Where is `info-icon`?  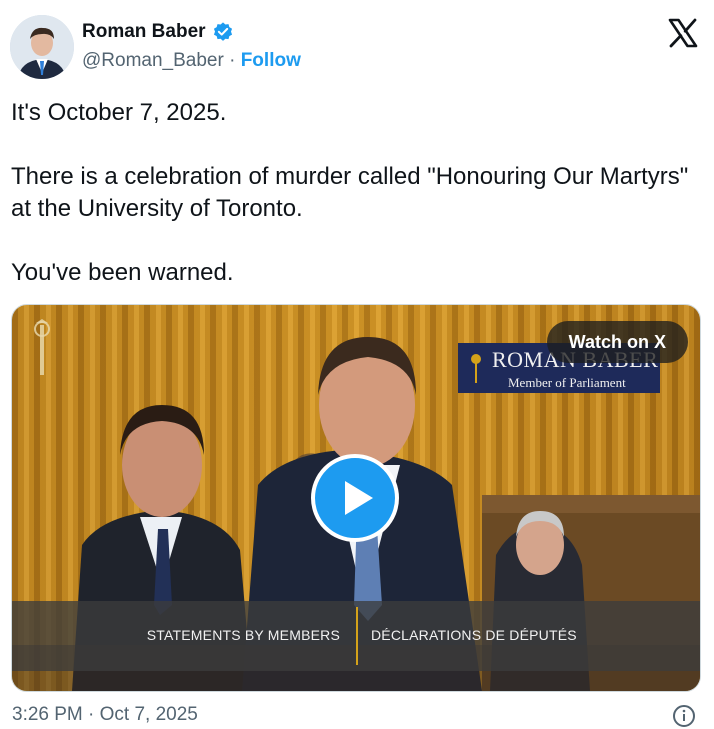 info-icon is located at coordinates (684, 716).